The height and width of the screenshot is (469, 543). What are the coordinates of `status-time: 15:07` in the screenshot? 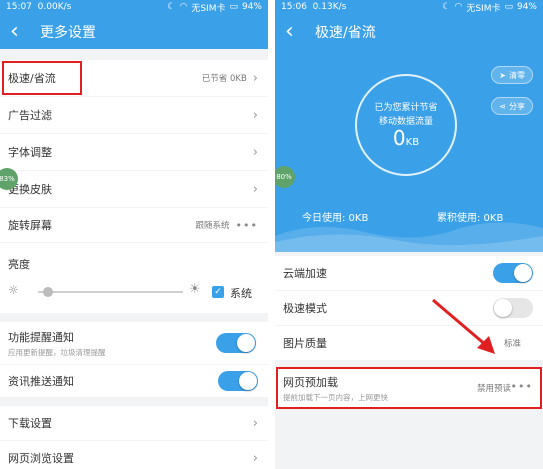 It's located at (19, 7).